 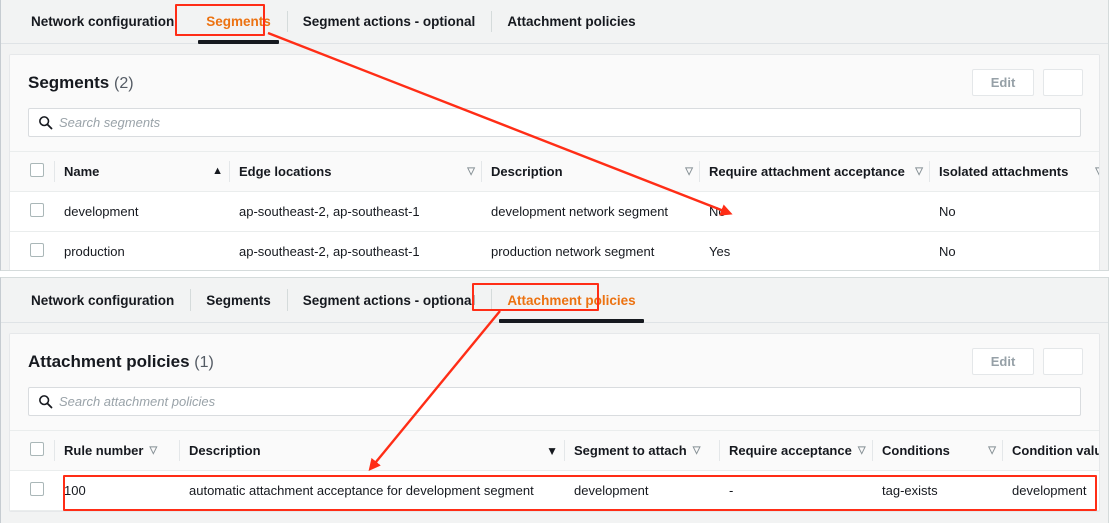 I want to click on cell-rule-number: 100, so click(x=116, y=490).